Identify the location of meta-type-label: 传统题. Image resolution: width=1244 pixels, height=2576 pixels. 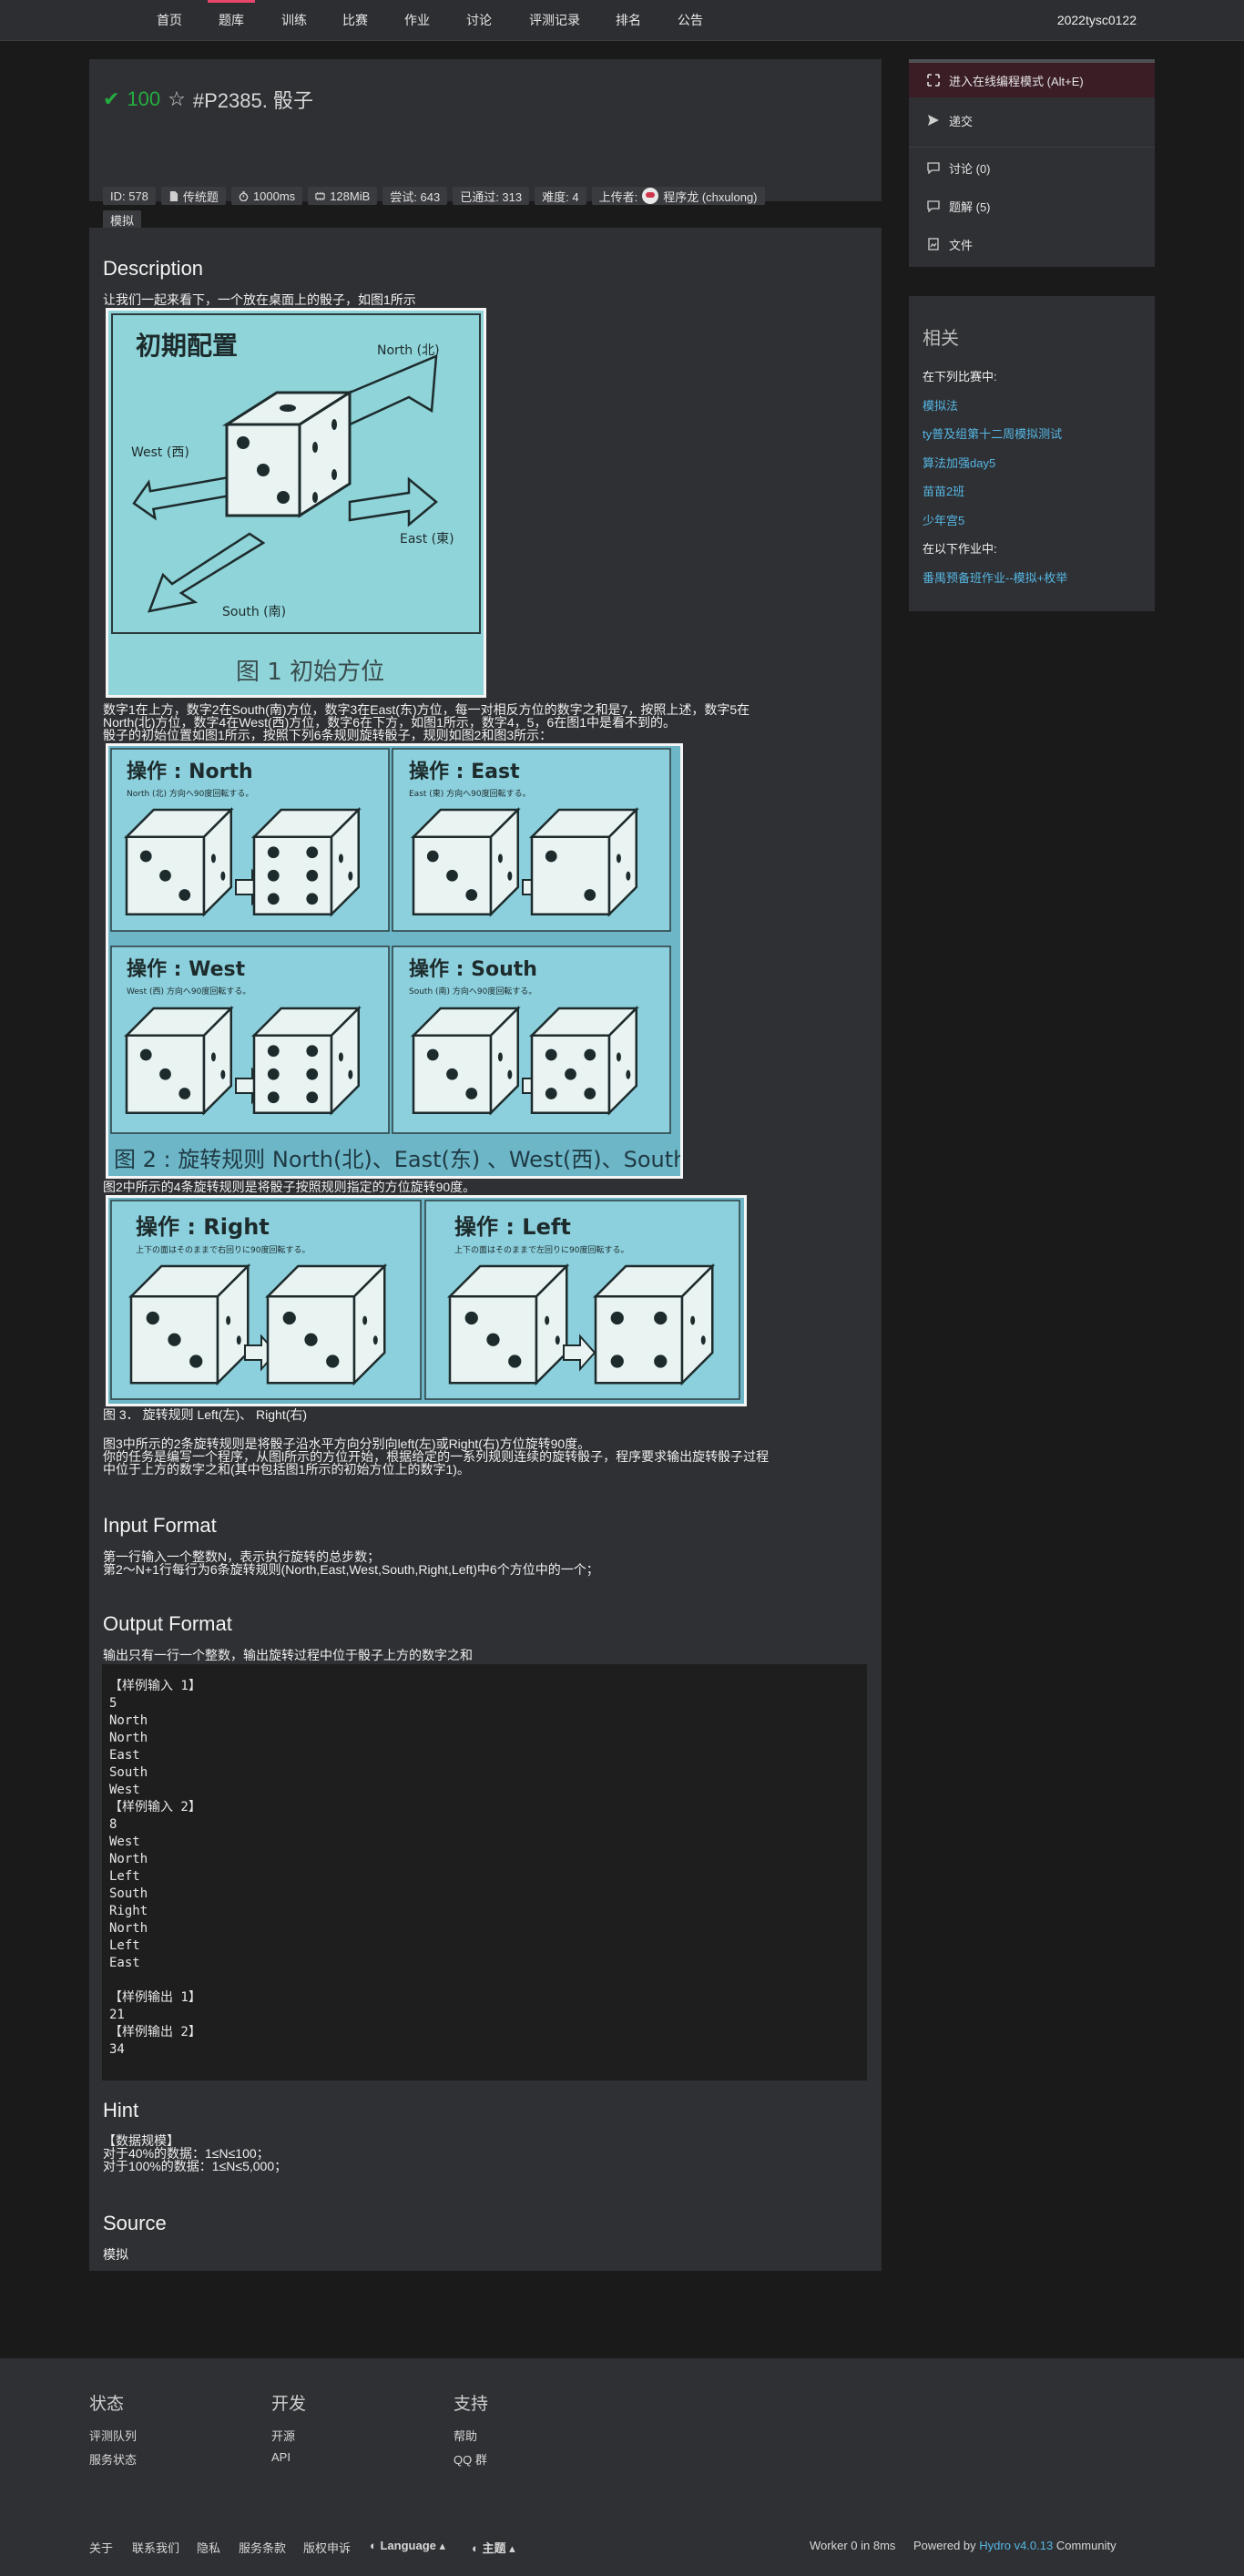
(200, 197).